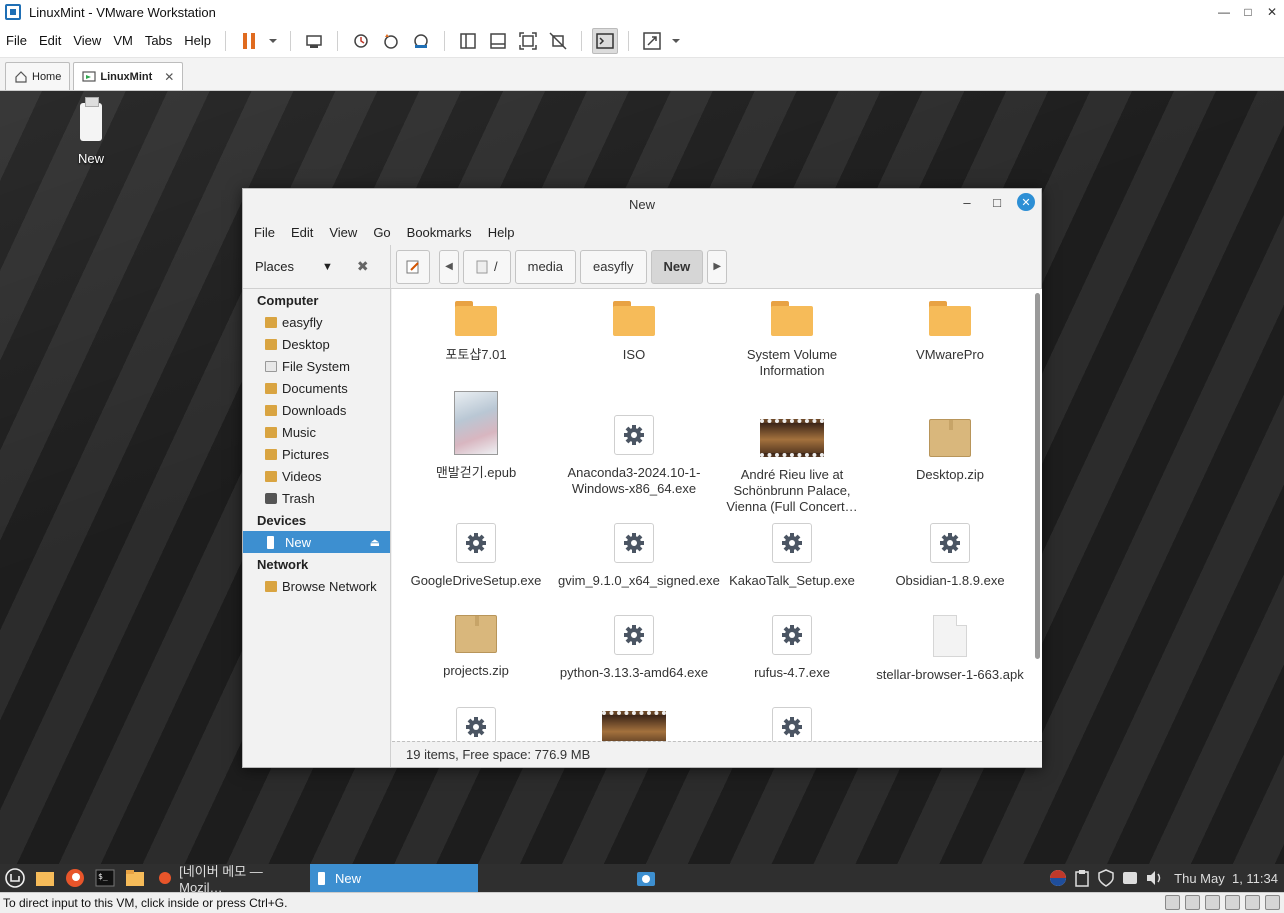  What do you see at coordinates (15, 878) in the screenshot?
I see `mint-menu-icon` at bounding box center [15, 878].